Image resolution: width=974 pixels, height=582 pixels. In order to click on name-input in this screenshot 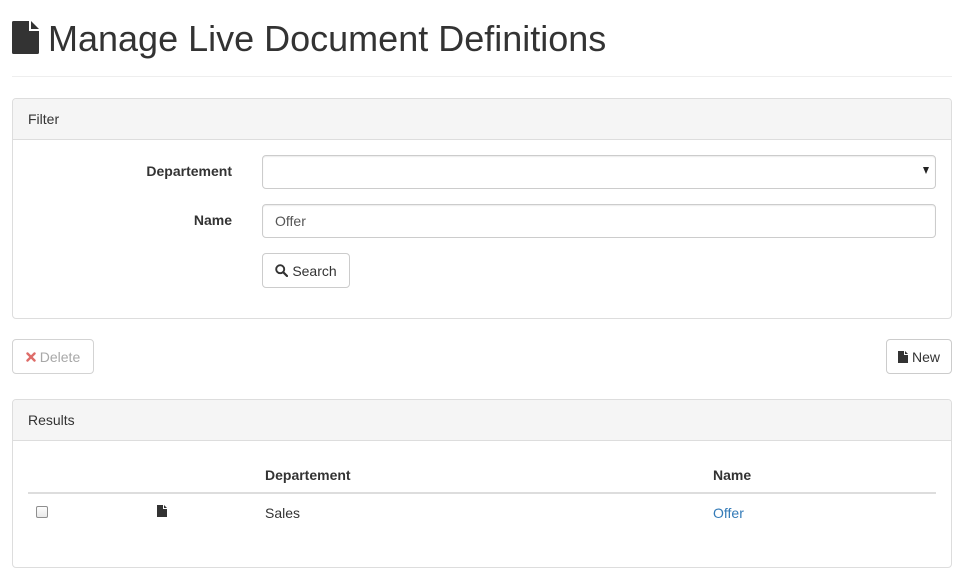, I will do `click(599, 221)`.